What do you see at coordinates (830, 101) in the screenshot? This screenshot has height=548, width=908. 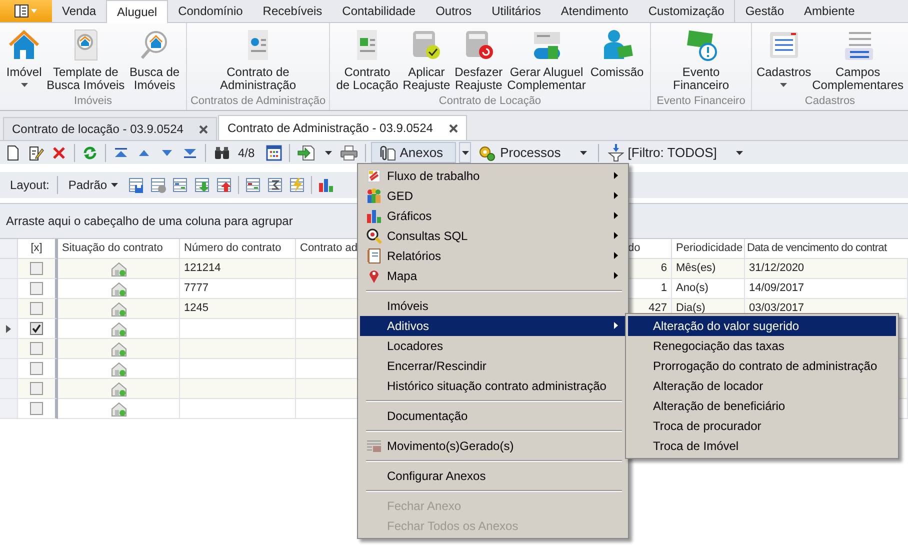 I see `group-title: Cadastros` at bounding box center [830, 101].